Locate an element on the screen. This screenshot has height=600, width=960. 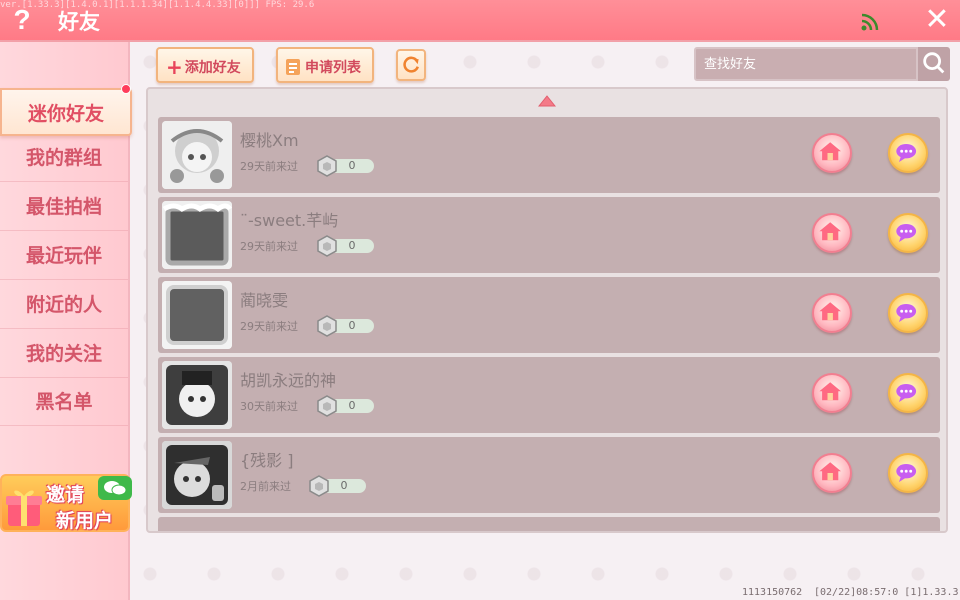
friend-row: 胡凯永远的神 30天前来过 0 is located at coordinates (549, 395).